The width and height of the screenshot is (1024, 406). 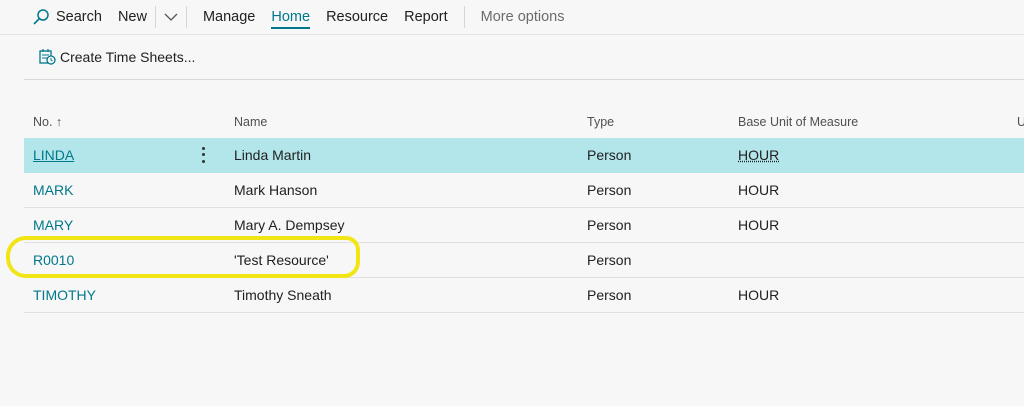 What do you see at coordinates (79, 17) in the screenshot?
I see `search-label: Search` at bounding box center [79, 17].